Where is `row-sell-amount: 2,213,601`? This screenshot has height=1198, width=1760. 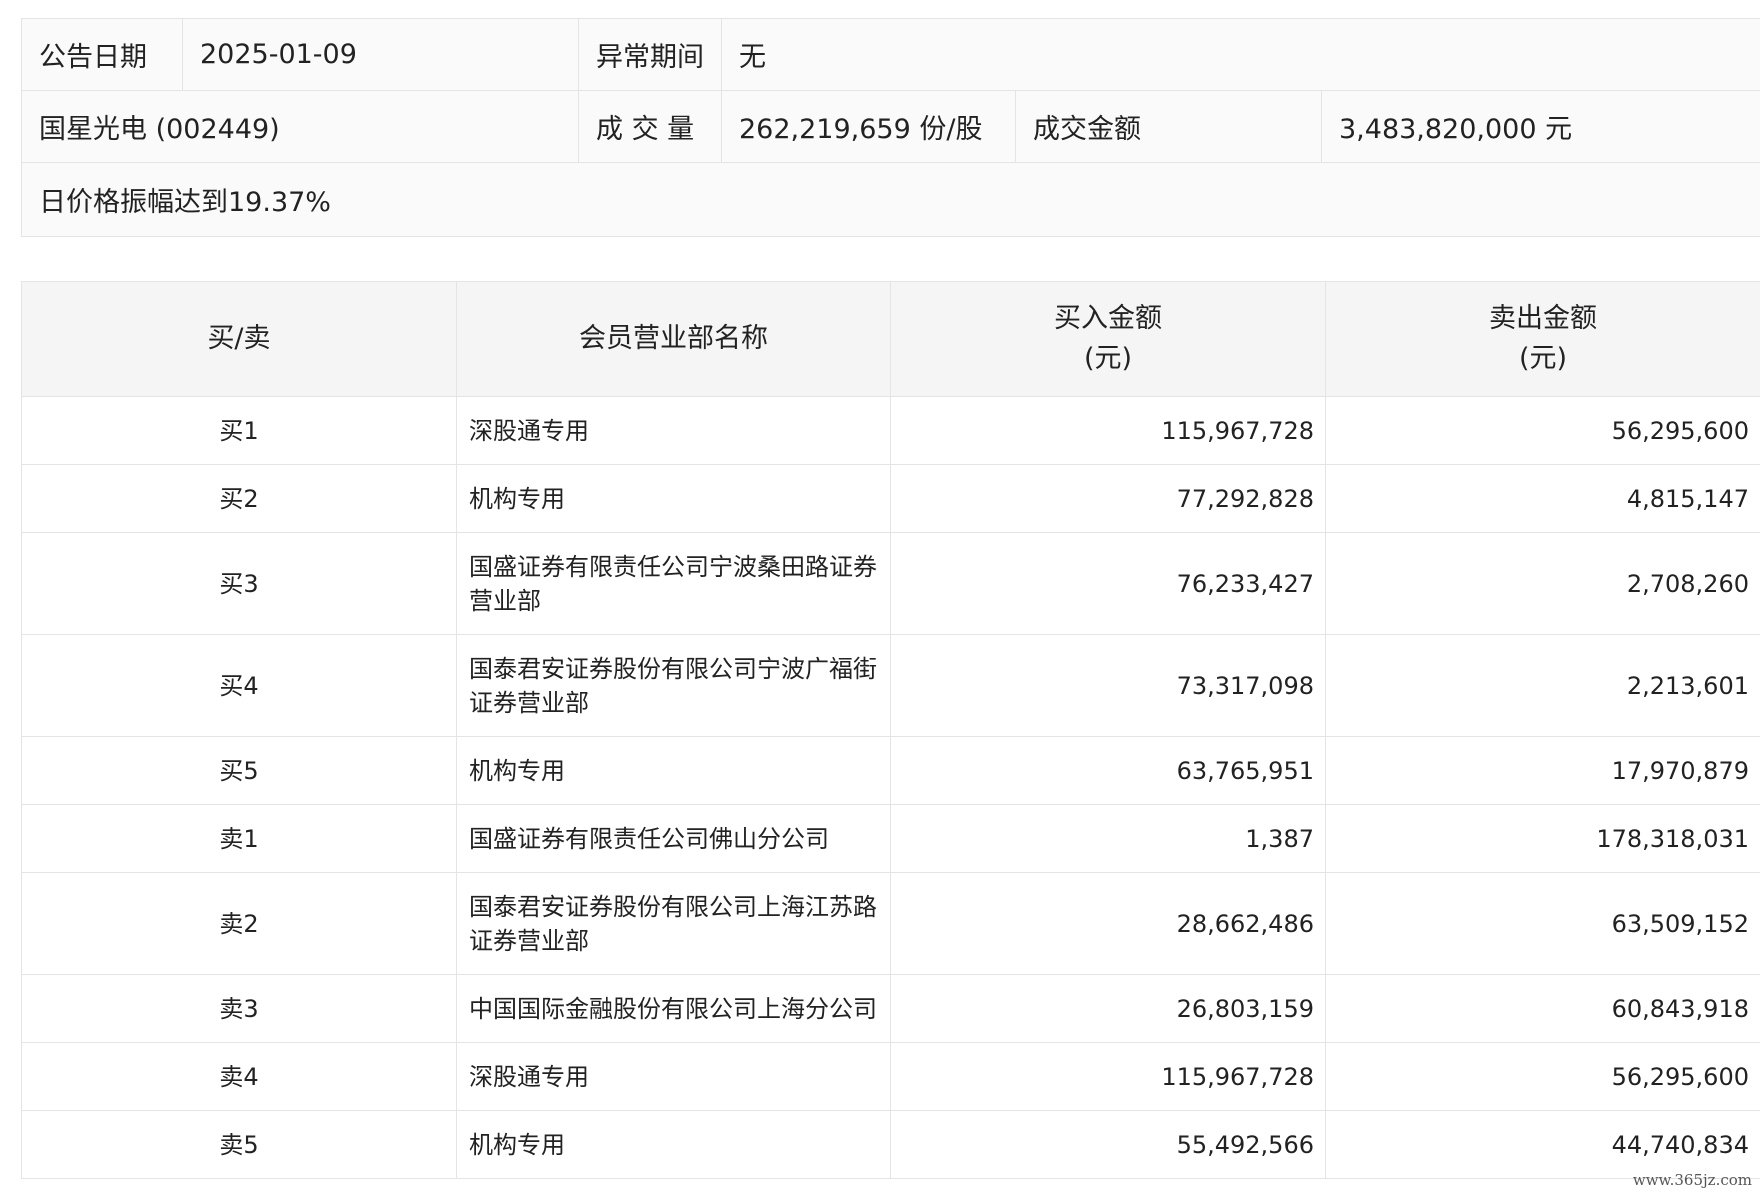
row-sell-amount: 2,213,601 is located at coordinates (1542, 685).